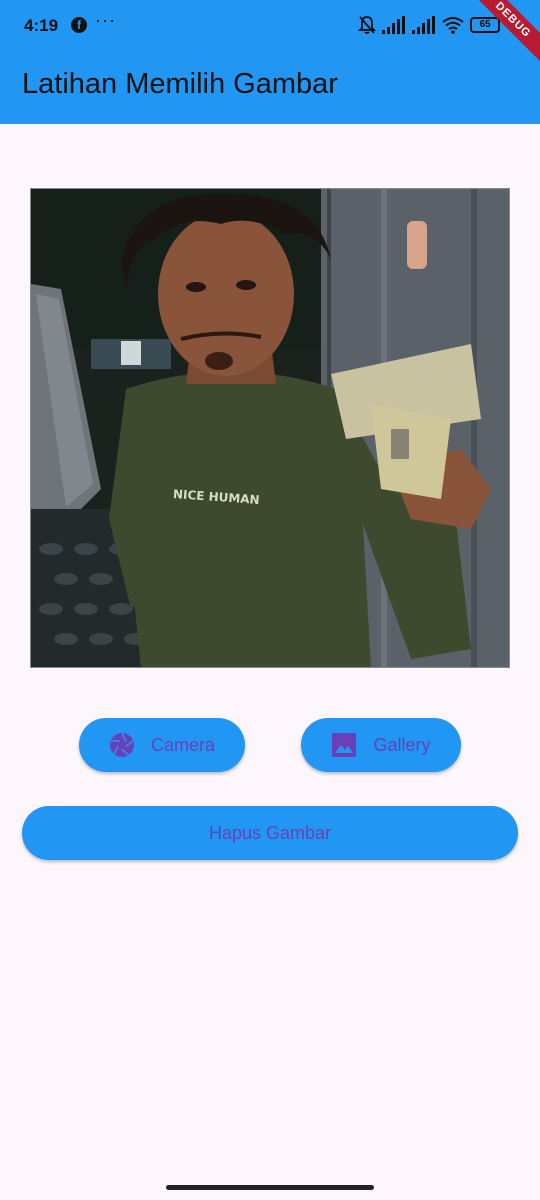 Image resolution: width=540 pixels, height=1200 pixels. I want to click on camera-button-label: Camera, so click(183, 744).